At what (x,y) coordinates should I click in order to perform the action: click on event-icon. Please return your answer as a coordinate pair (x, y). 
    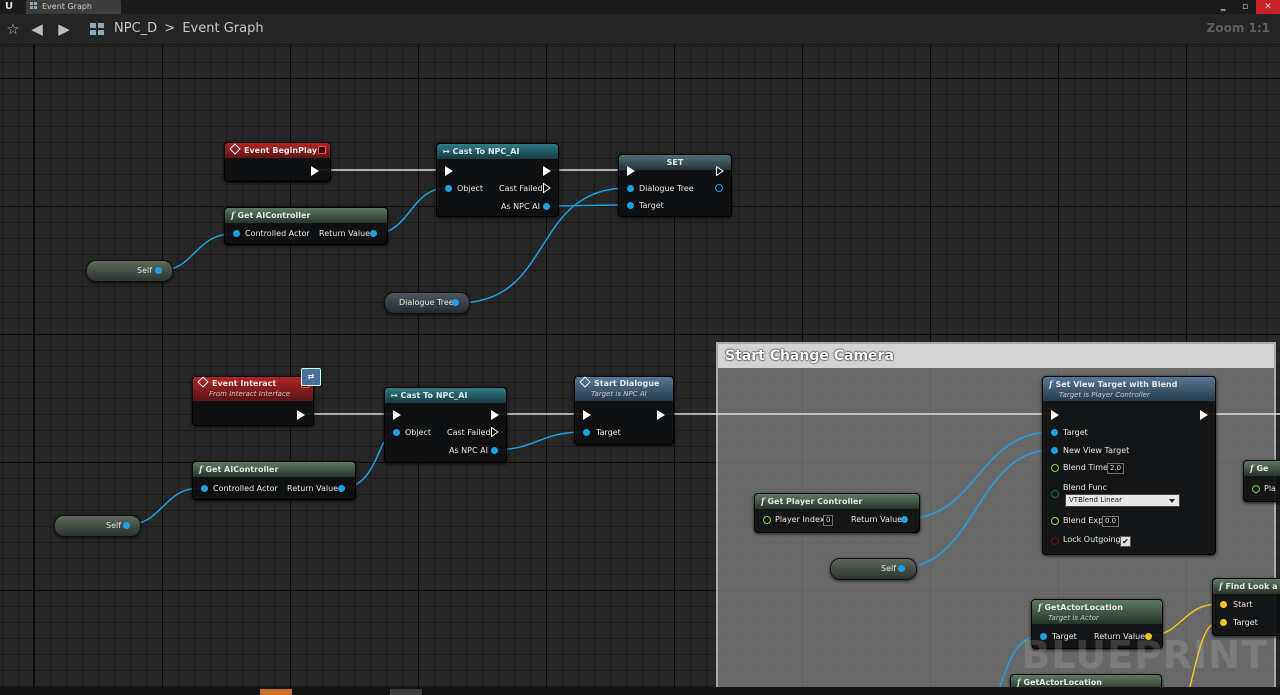
    Looking at the image, I should click on (203, 382).